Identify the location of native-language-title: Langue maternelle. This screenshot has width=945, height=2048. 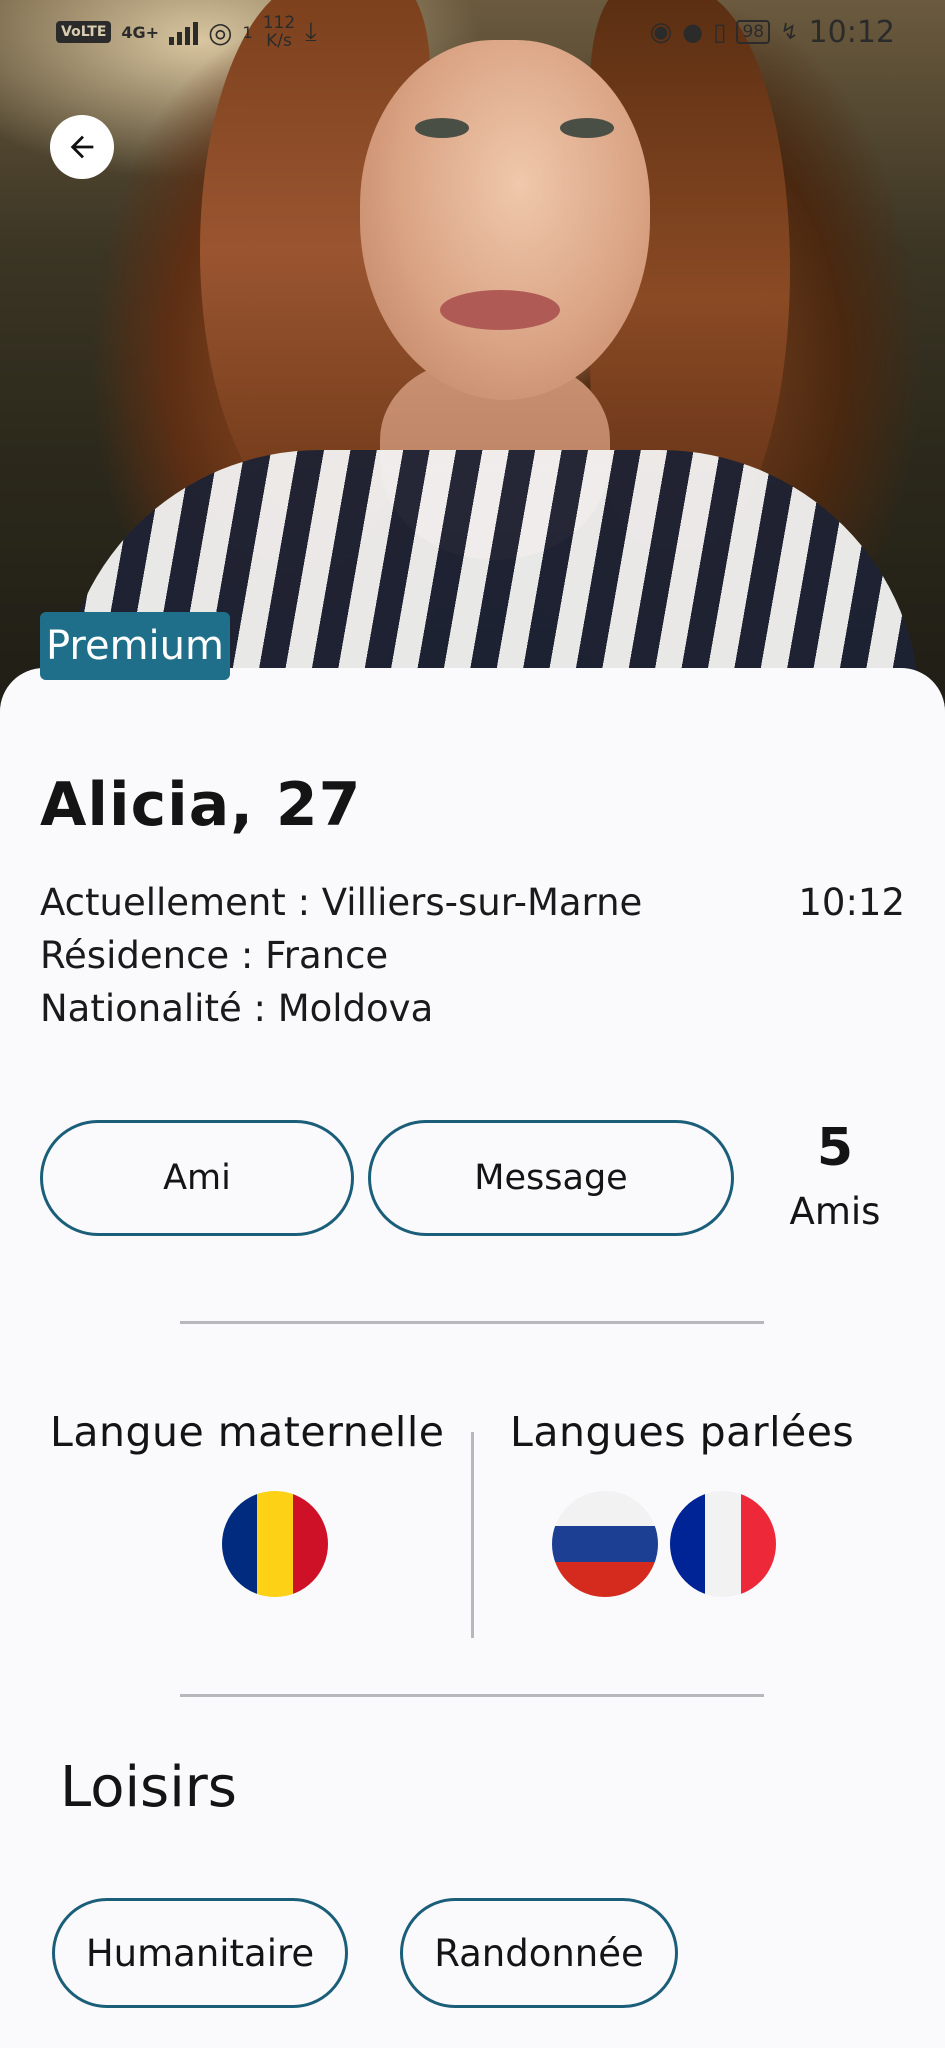
(247, 1432).